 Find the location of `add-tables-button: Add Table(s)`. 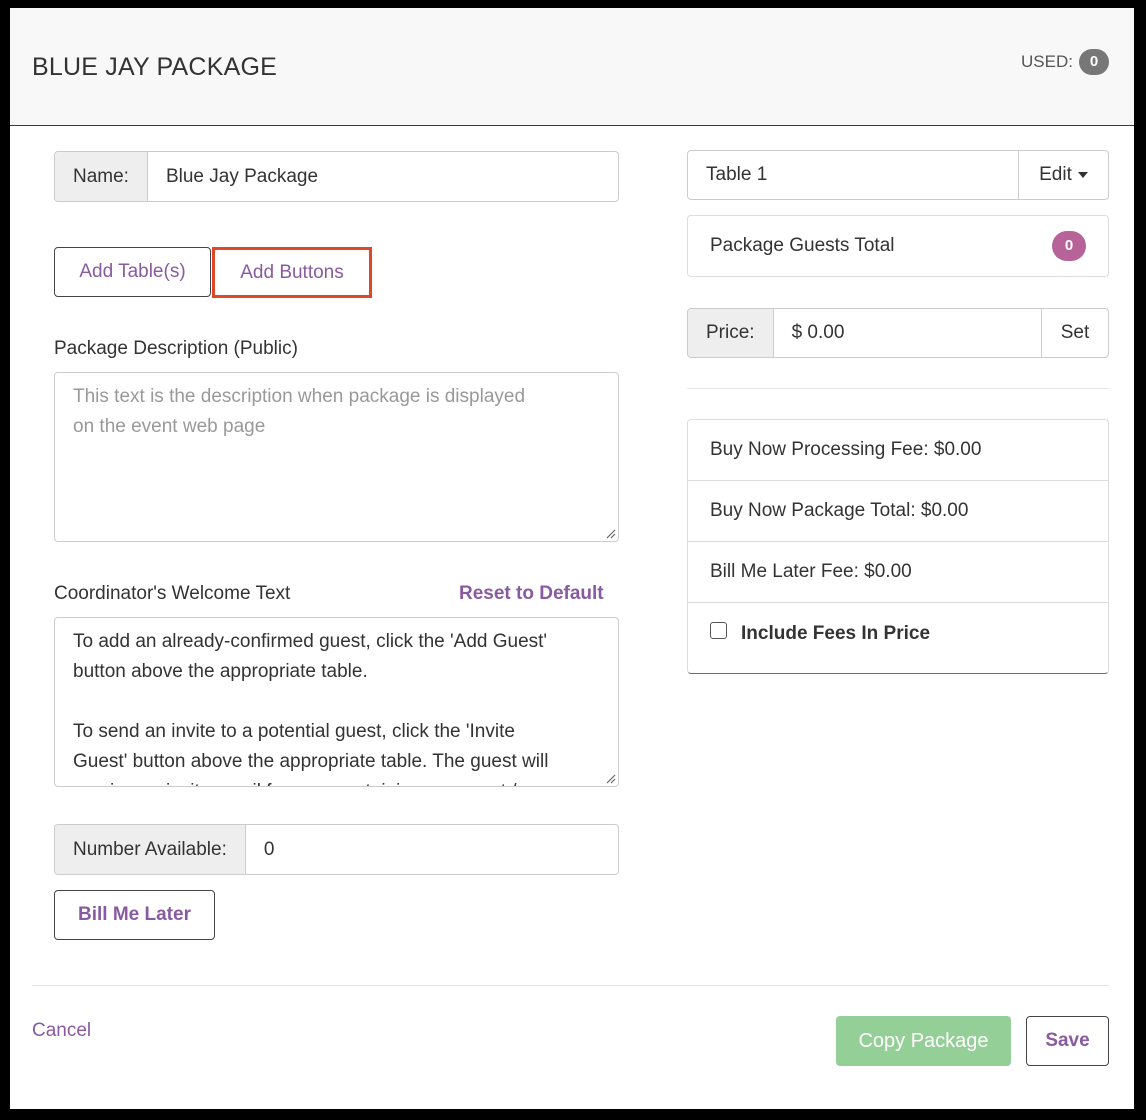

add-tables-button: Add Table(s) is located at coordinates (132, 272).